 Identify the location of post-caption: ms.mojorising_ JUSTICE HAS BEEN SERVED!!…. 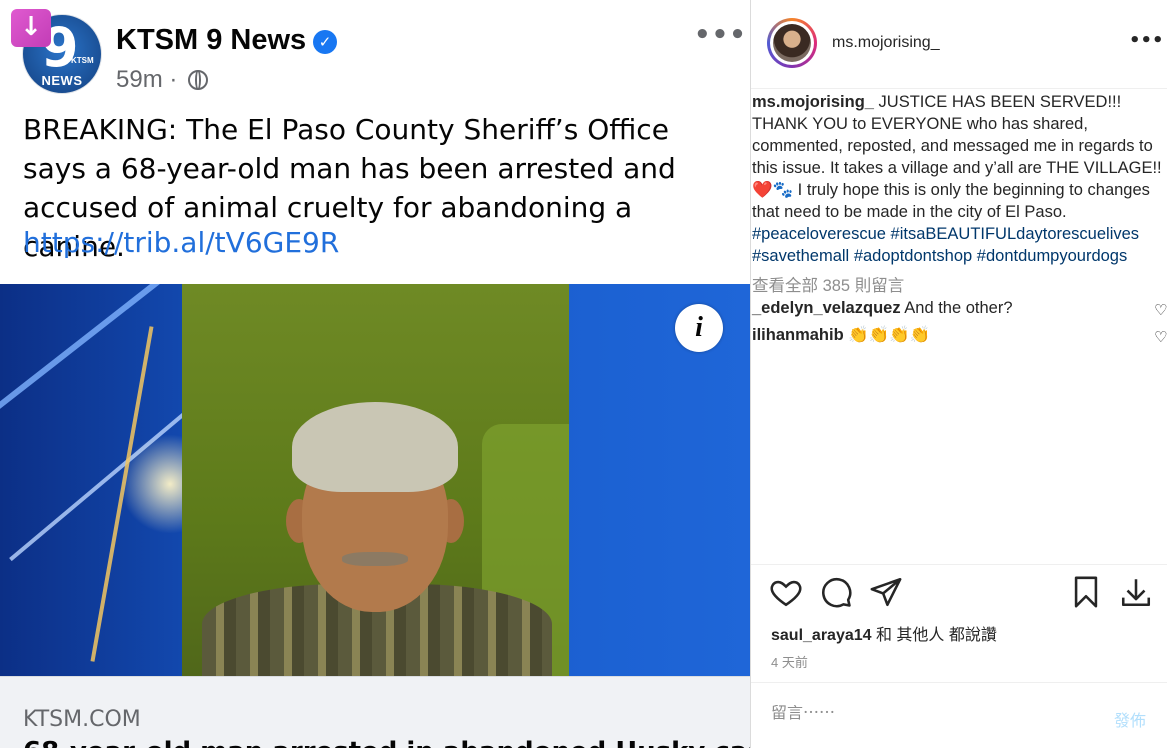
(959, 179).